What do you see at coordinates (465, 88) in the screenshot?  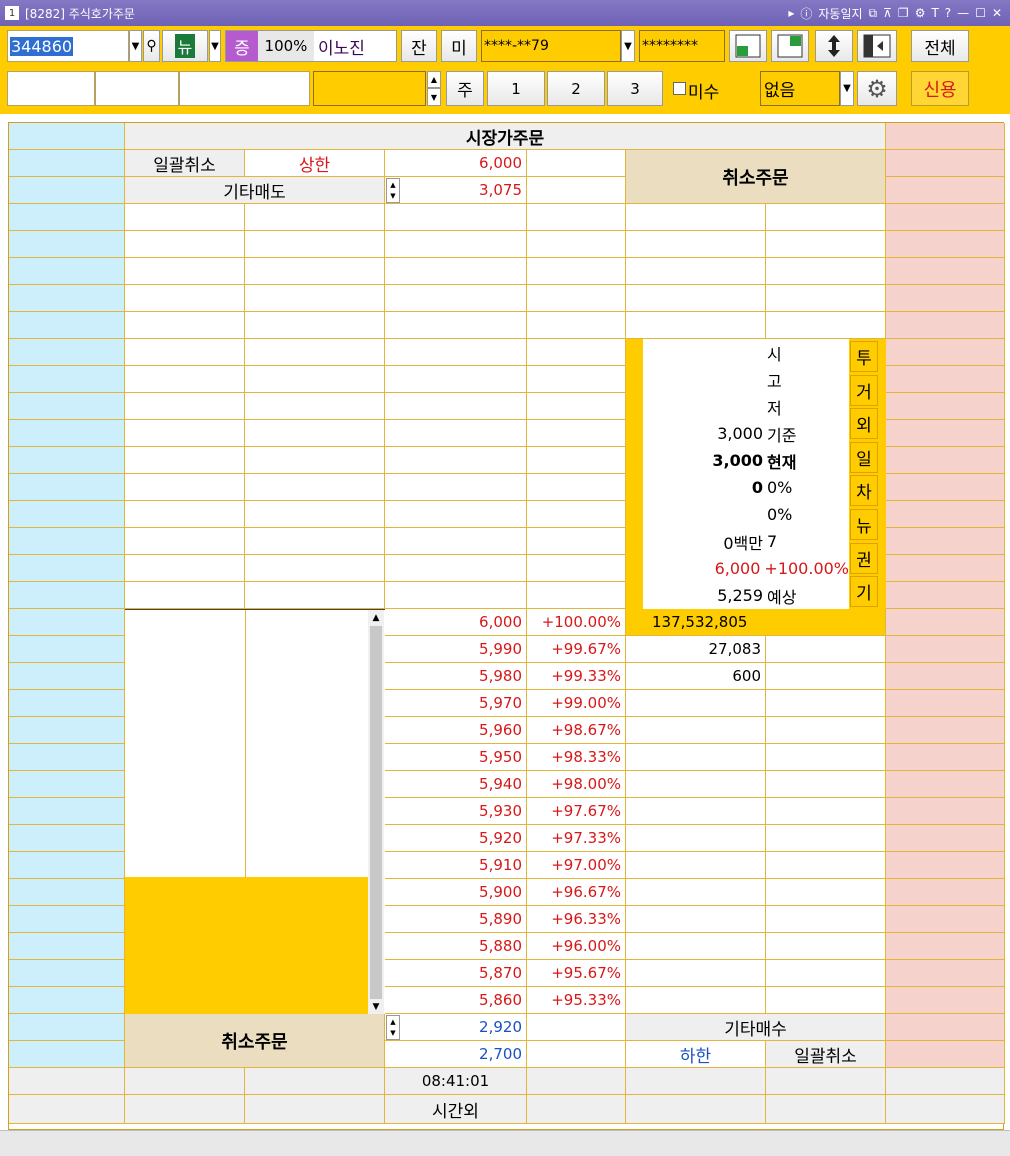 I see `qty-unit-button: 주` at bounding box center [465, 88].